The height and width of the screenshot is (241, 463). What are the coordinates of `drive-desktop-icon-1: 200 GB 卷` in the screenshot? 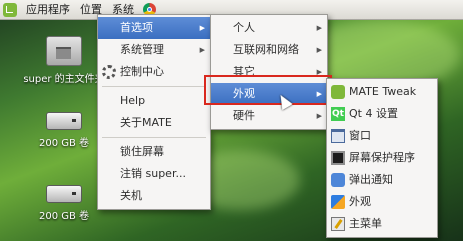 It's located at (64, 130).